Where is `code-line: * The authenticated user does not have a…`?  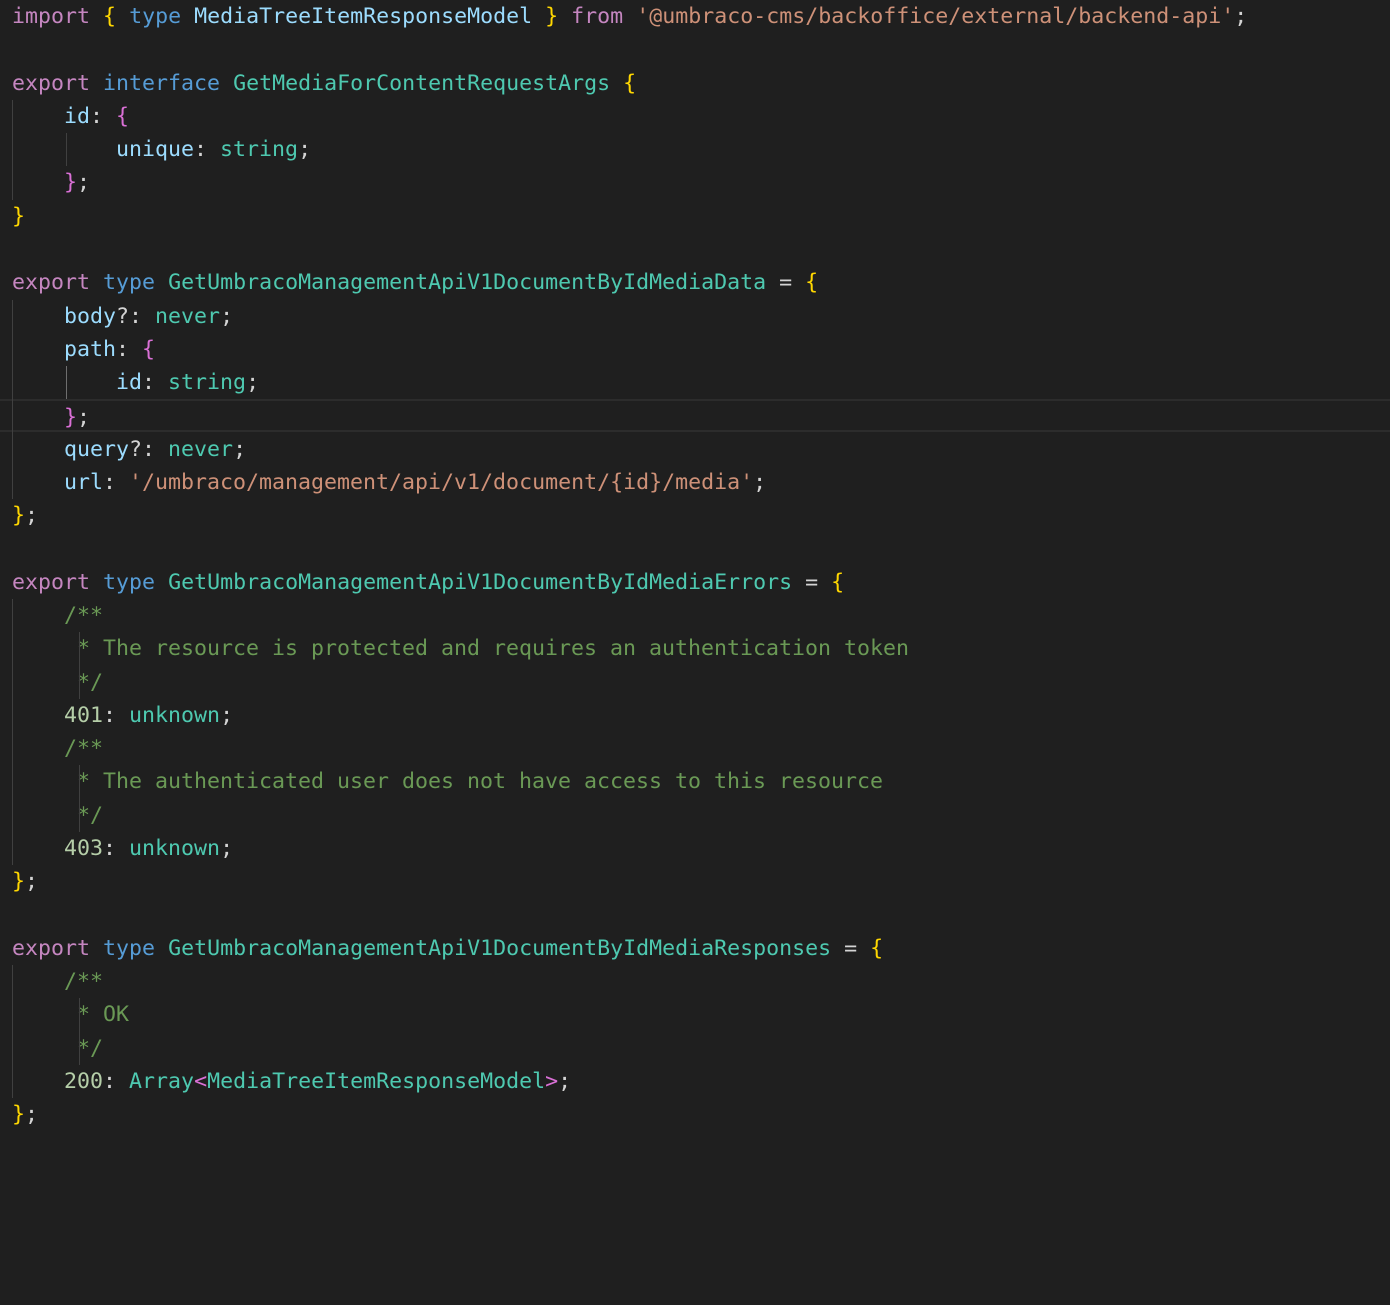 code-line: * The authenticated user does not have a… is located at coordinates (695, 781).